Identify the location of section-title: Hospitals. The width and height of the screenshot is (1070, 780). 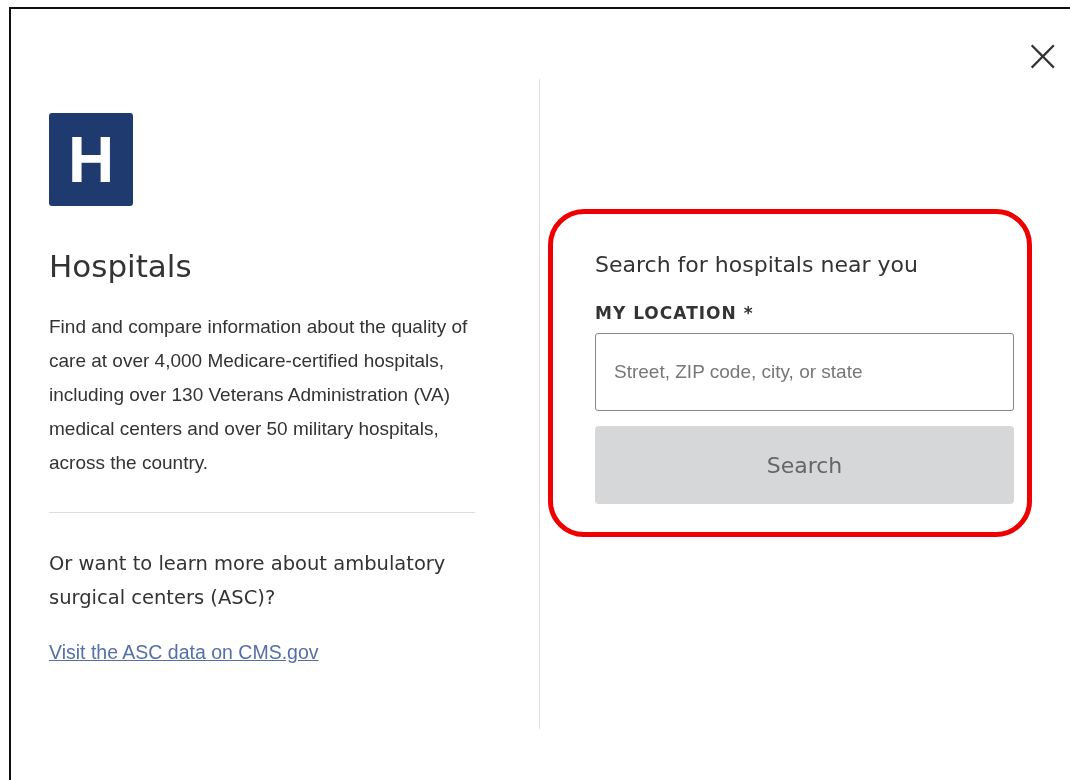
(121, 266).